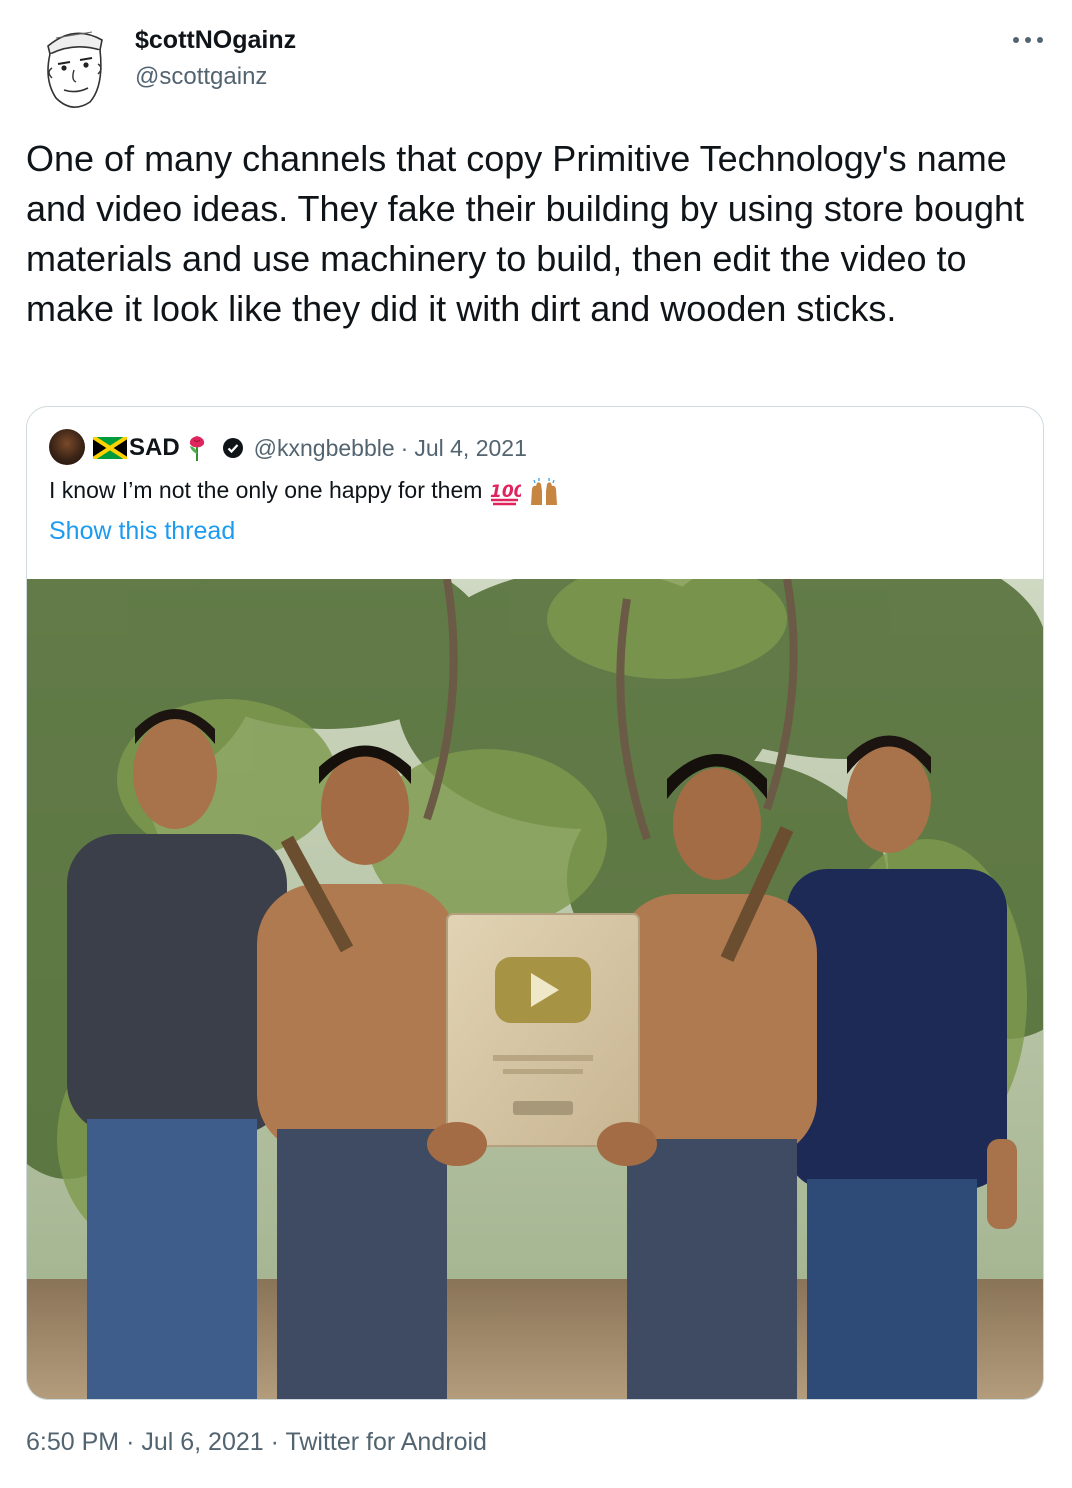  I want to click on show-thread-link: Show this thread, so click(142, 531).